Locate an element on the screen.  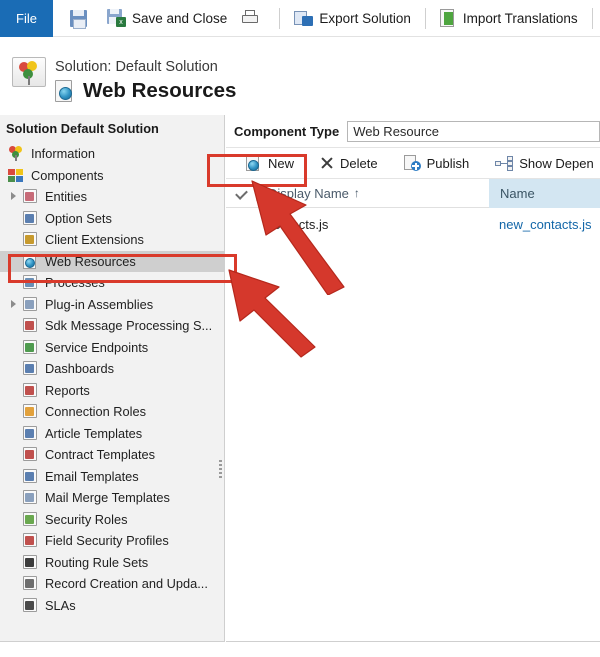
page-title: Web Resources is located at coordinates (160, 90).